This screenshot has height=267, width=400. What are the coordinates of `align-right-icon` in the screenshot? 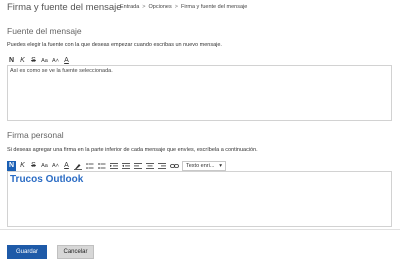 It's located at (162, 166).